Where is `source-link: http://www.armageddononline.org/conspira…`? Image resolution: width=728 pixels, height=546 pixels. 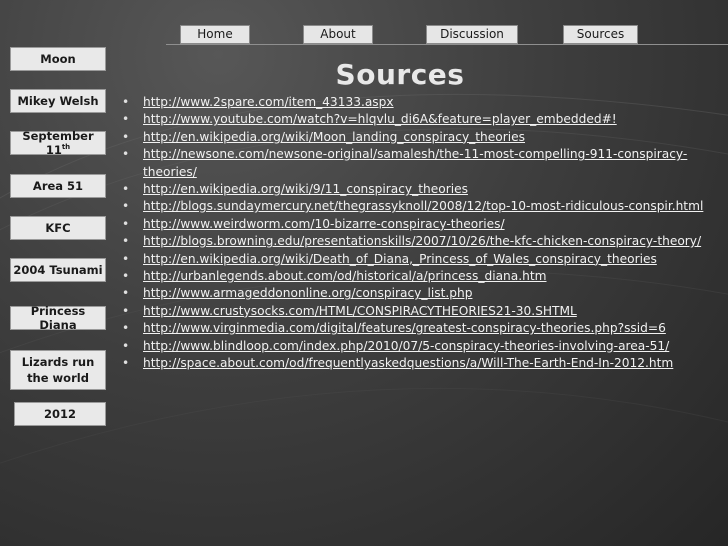 source-link: http://www.armageddononline.org/conspira… is located at coordinates (307, 293).